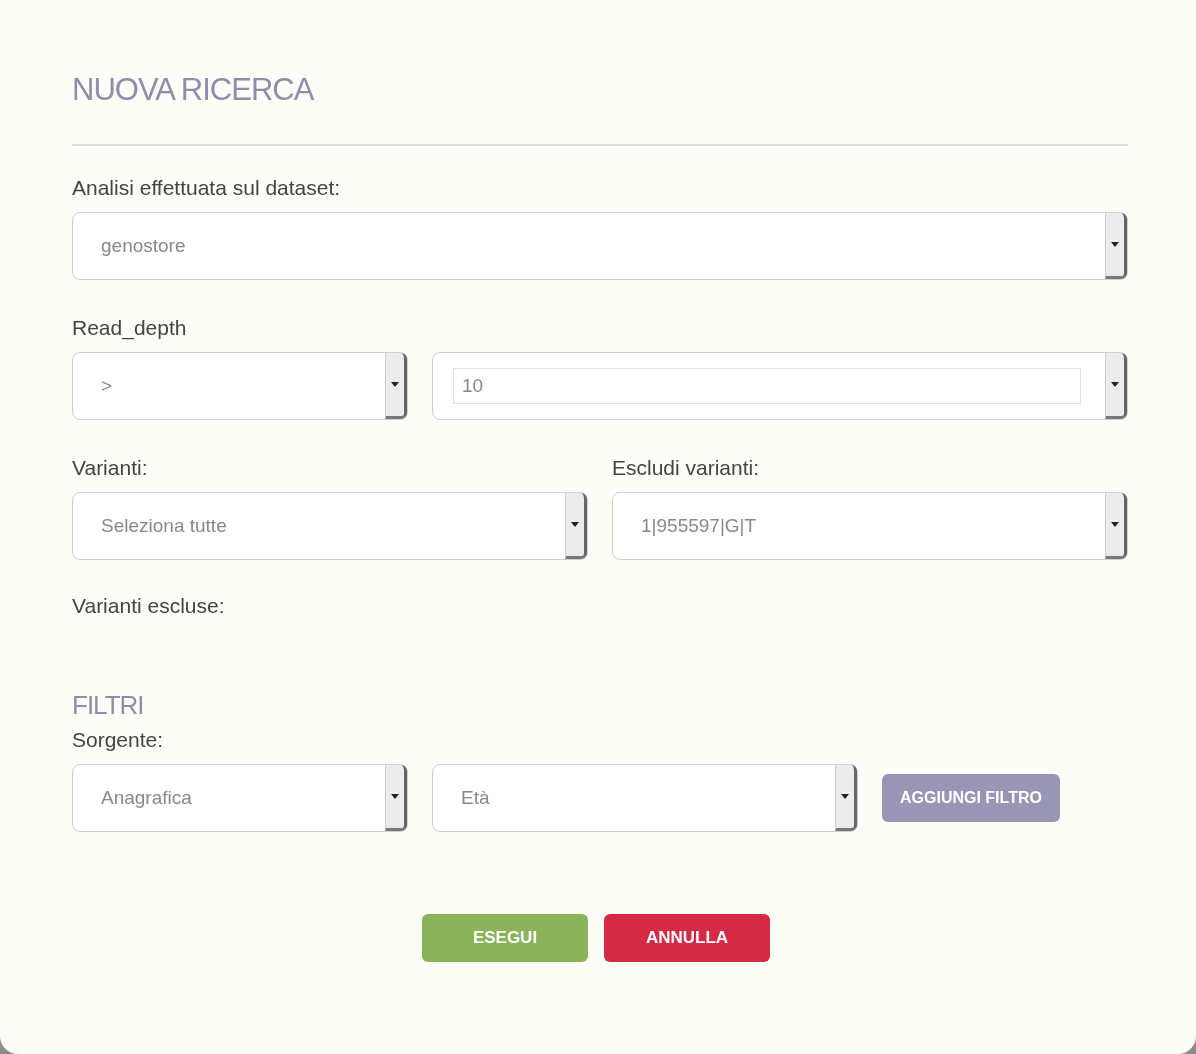 Image resolution: width=1196 pixels, height=1054 pixels. I want to click on dropdown: Anagrafica, so click(240, 798).